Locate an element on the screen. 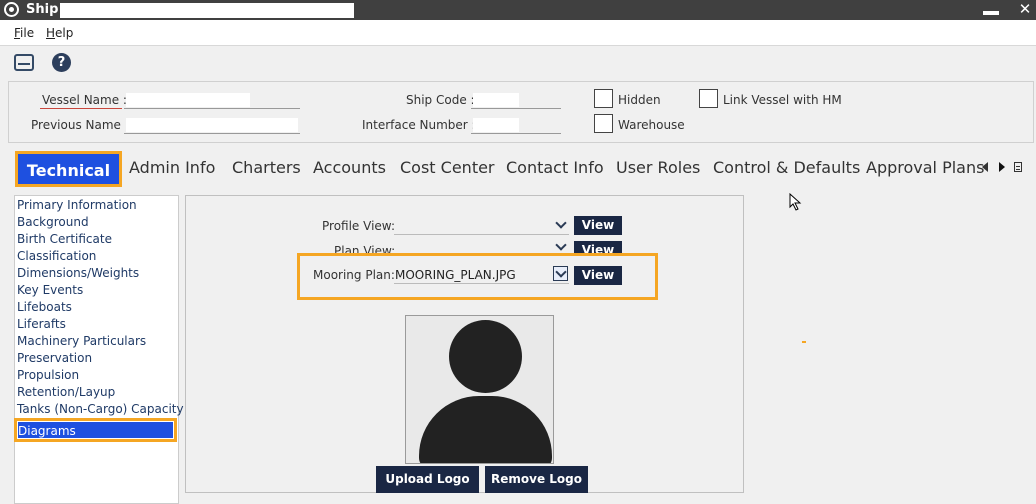 The width and height of the screenshot is (1036, 504). remove-logo-button: Remove Logo is located at coordinates (536, 479).